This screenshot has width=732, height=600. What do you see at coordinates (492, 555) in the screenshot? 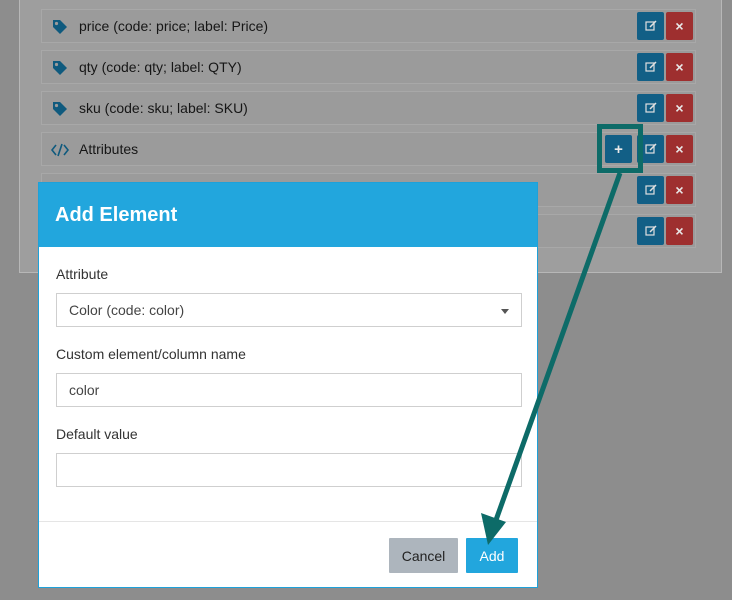
I see `add-button: Add` at bounding box center [492, 555].